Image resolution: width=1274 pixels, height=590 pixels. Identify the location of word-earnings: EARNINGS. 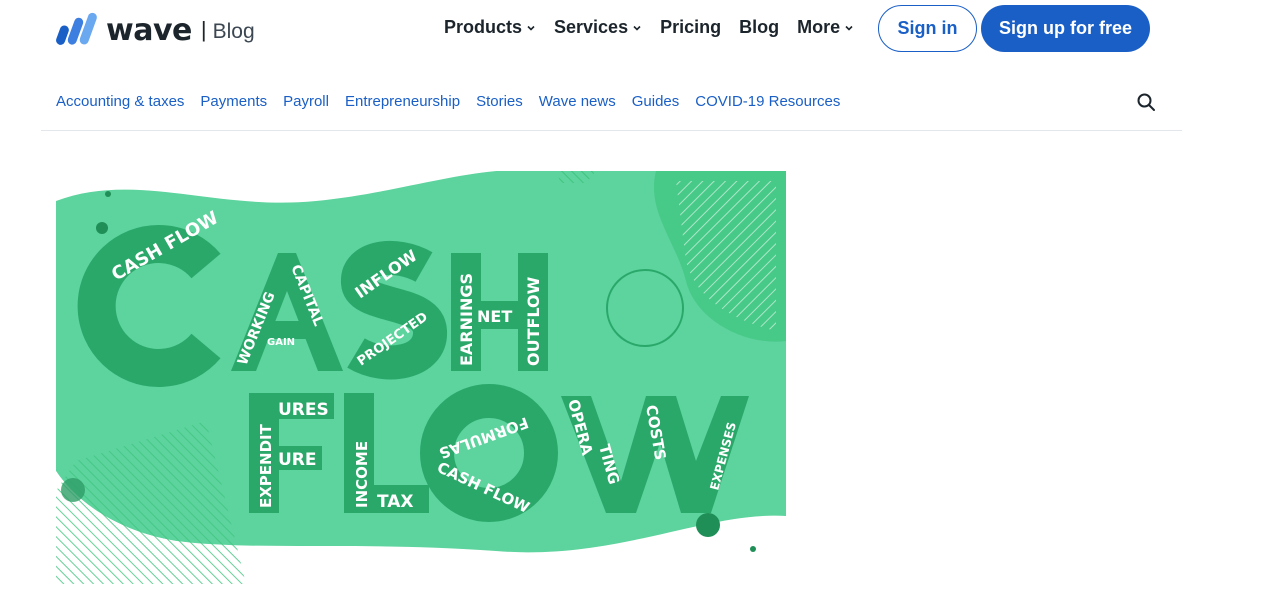
(466, 319).